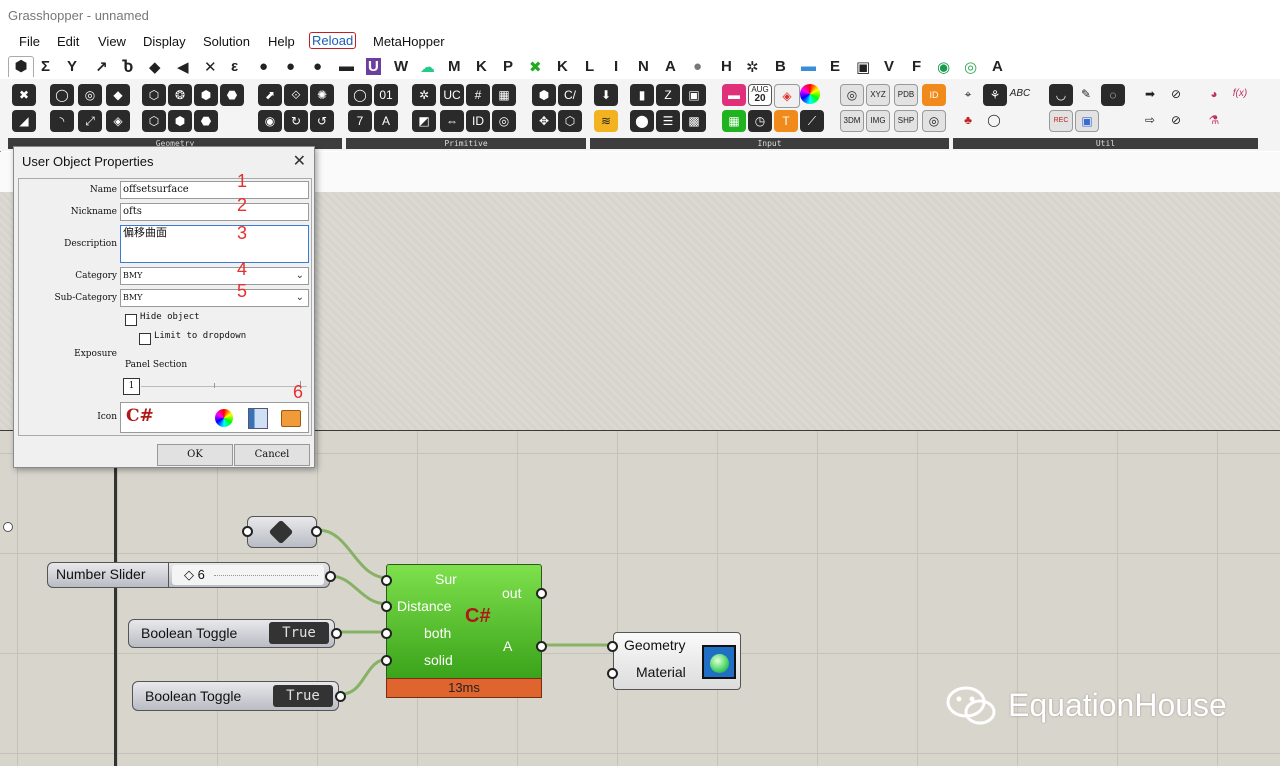 This screenshot has height=766, width=1280. I want to click on input-sur-label: Sur, so click(446, 579).